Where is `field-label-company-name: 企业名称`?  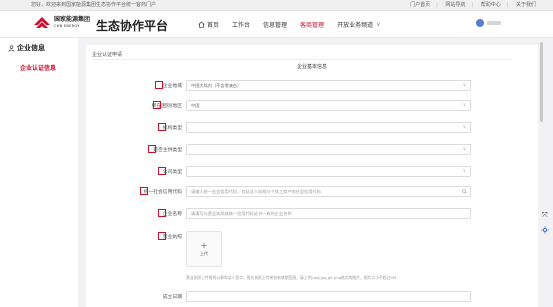 field-label-company-name: 企业名称 is located at coordinates (172, 214).